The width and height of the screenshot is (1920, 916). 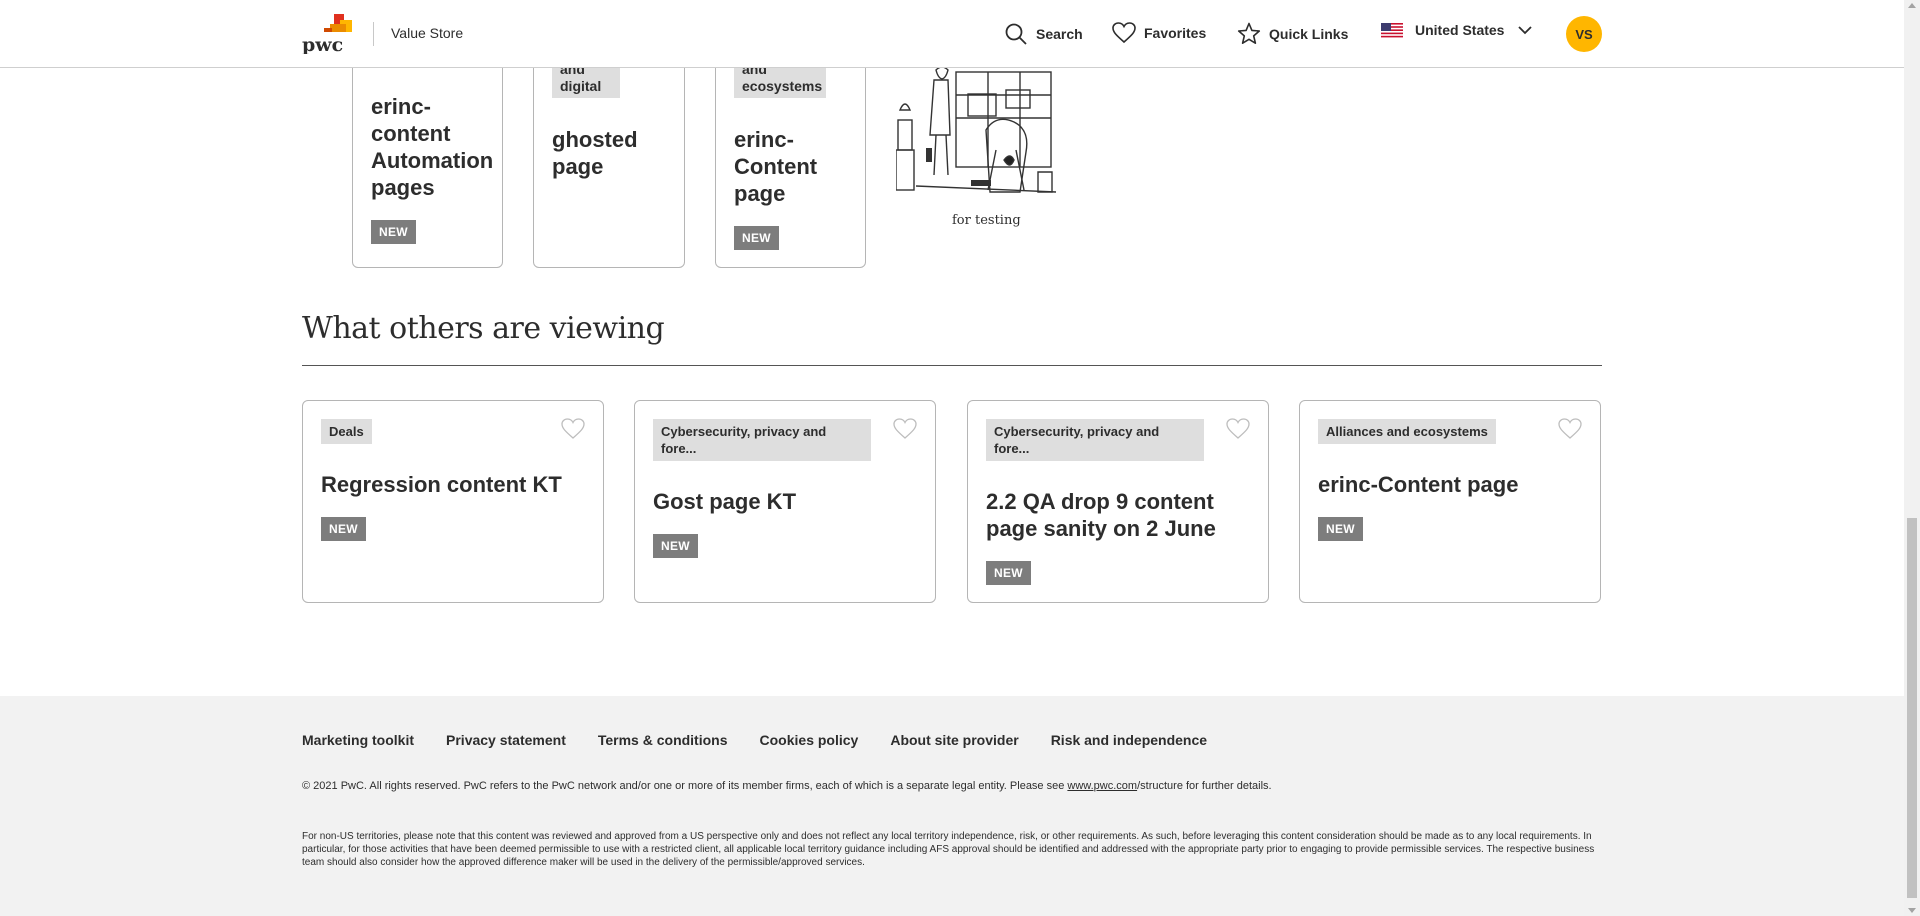 I want to click on scroll-up-arrow-icon, so click(x=1912, y=5).